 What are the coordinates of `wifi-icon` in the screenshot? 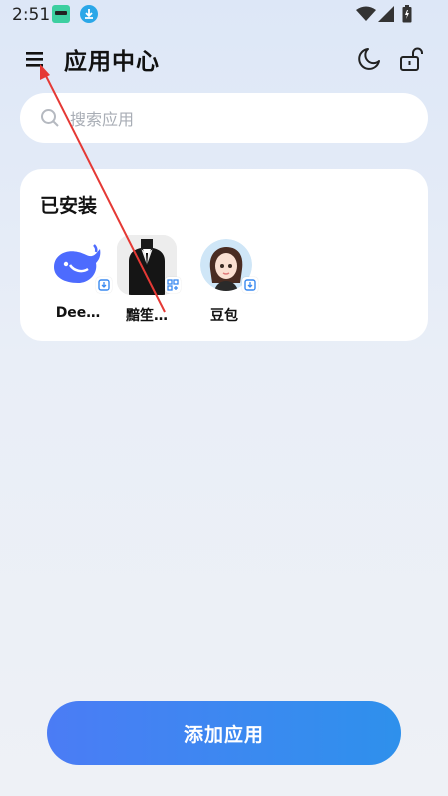 It's located at (366, 13).